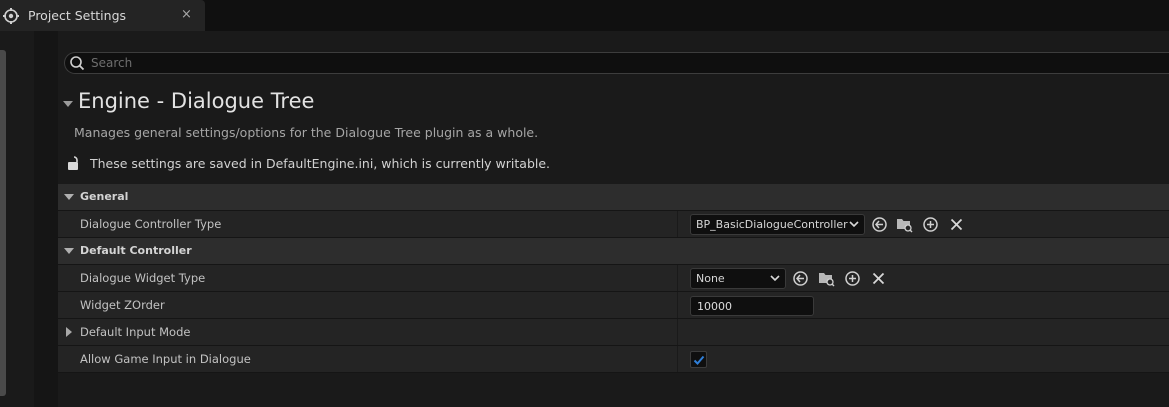 This screenshot has height=407, width=1169. What do you see at coordinates (68, 104) in the screenshot?
I see `section-collapse-arrow-icon` at bounding box center [68, 104].